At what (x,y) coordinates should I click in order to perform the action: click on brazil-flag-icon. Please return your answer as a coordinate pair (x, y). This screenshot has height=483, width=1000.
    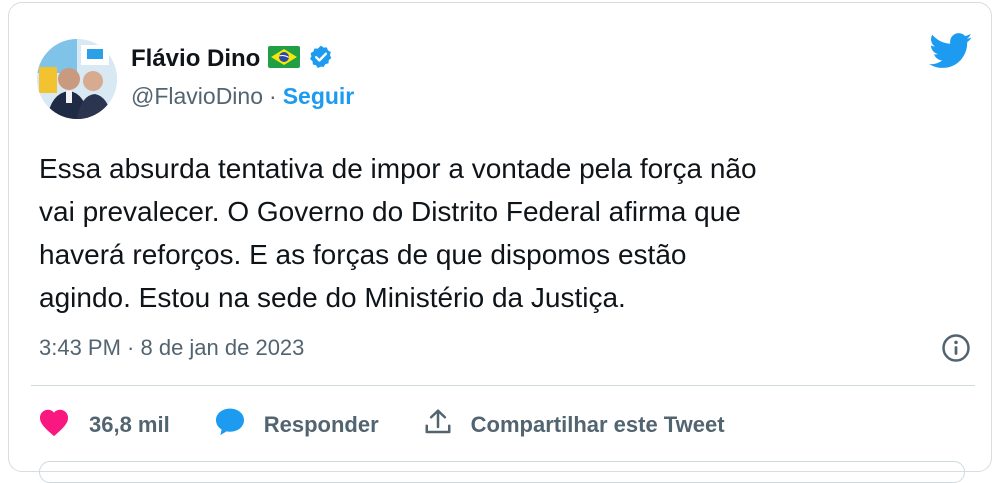
    Looking at the image, I should click on (284, 59).